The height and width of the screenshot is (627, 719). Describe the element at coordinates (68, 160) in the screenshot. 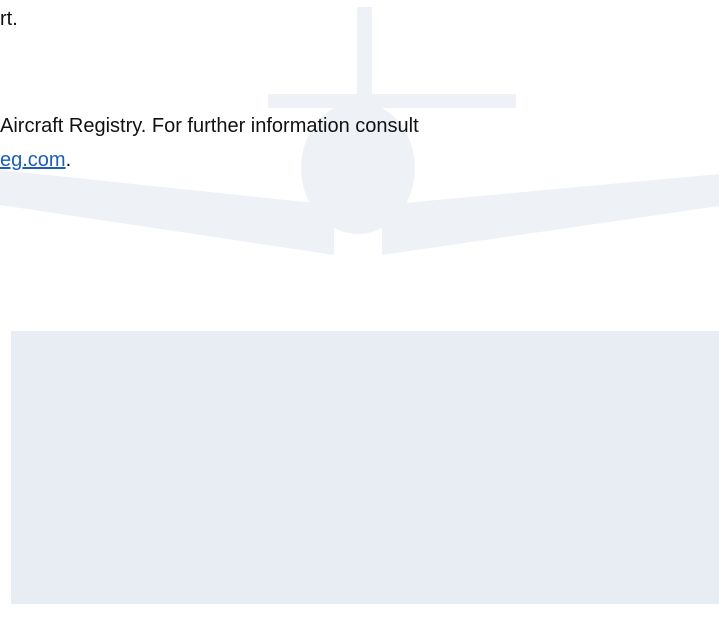

I see `text-line-3-suffix: .` at that location.